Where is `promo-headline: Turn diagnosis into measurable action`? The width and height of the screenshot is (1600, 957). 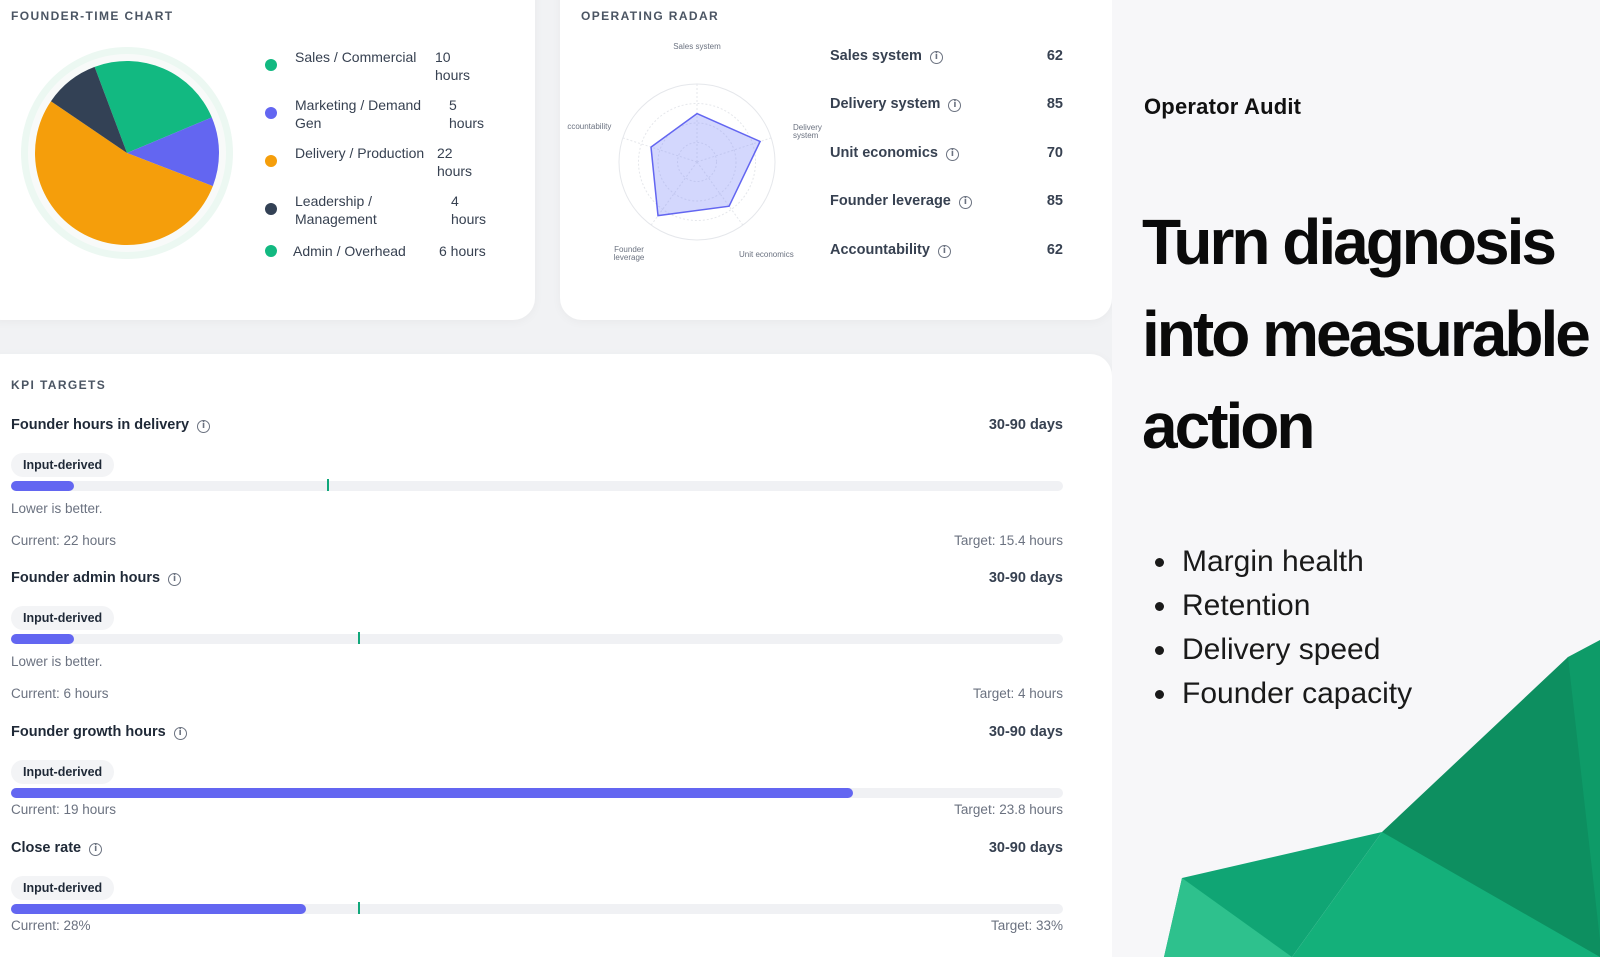
promo-headline: Turn diagnosis into measurable action is located at coordinates (1371, 334).